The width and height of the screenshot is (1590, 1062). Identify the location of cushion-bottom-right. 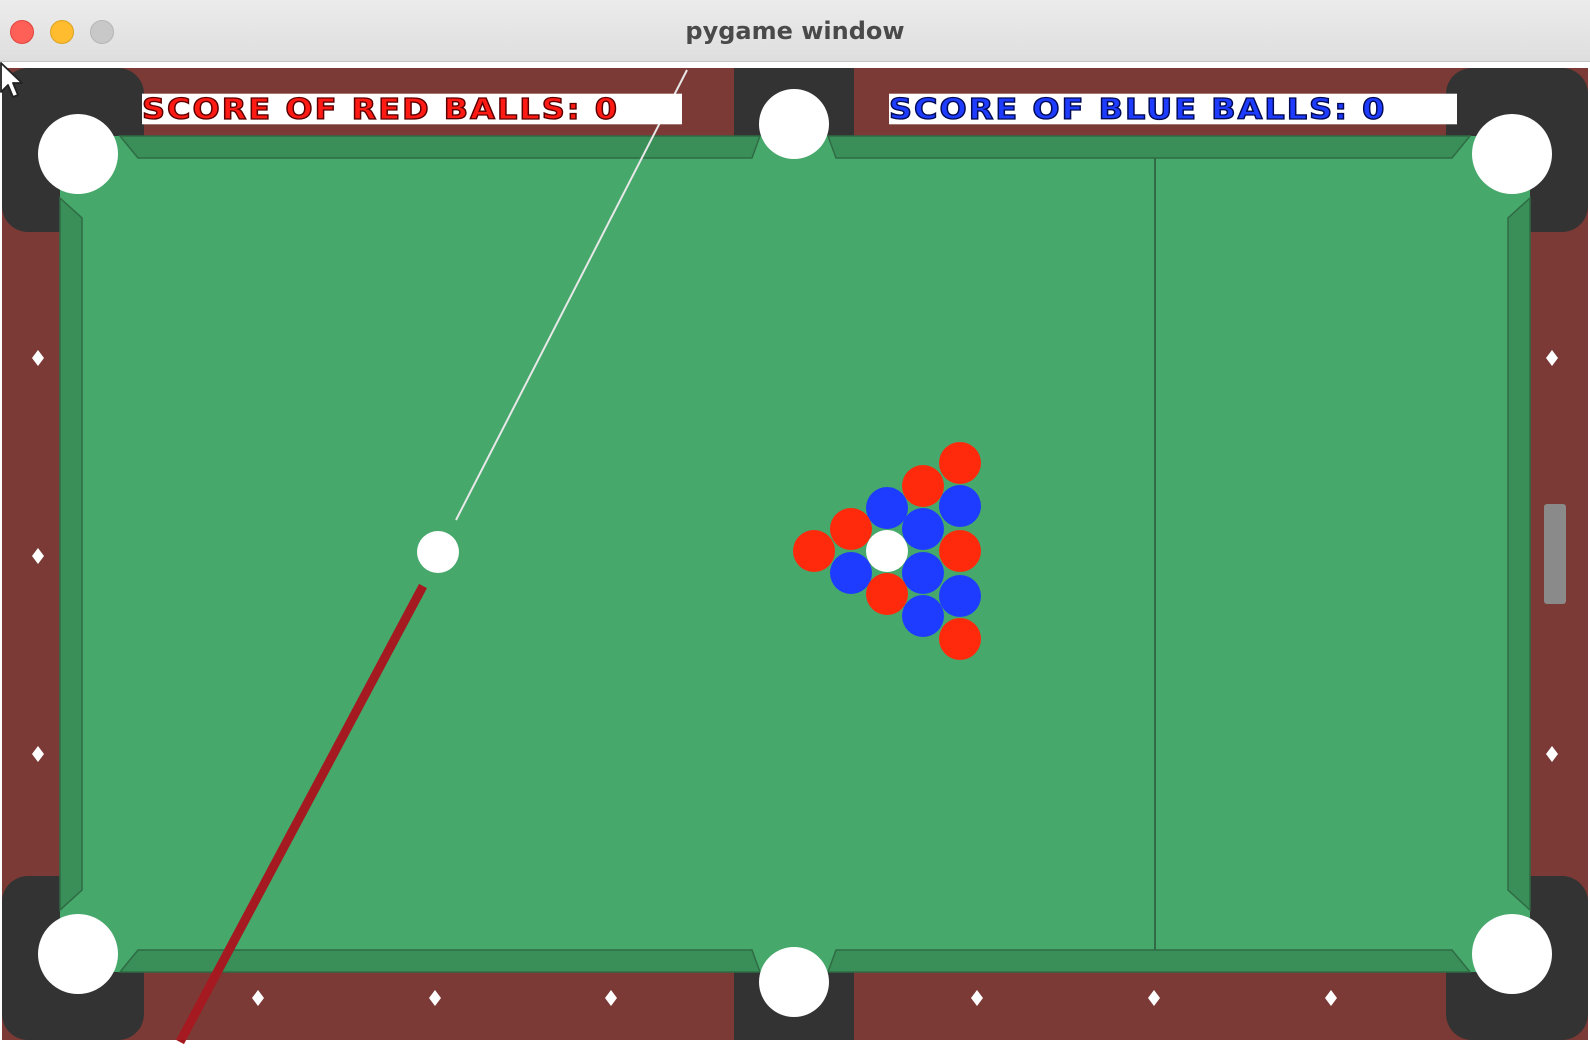
(1149, 961).